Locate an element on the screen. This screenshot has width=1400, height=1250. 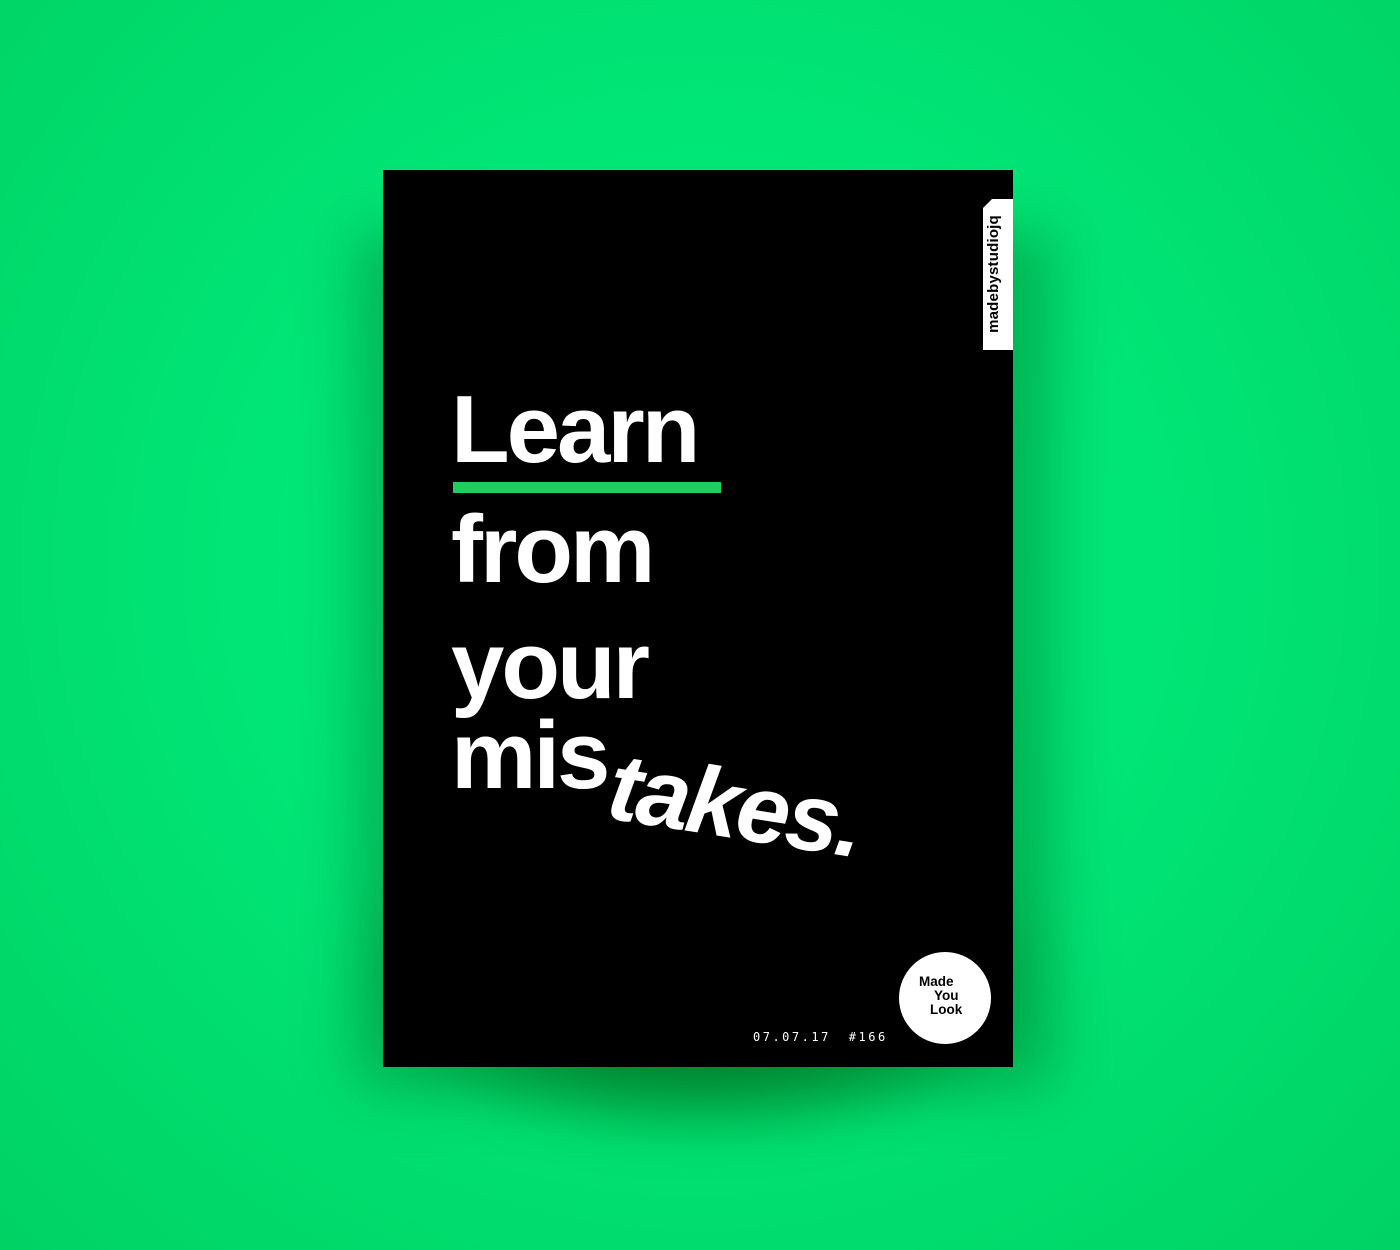
brand-tab-label: madebystudiojq is located at coordinates (993, 274).